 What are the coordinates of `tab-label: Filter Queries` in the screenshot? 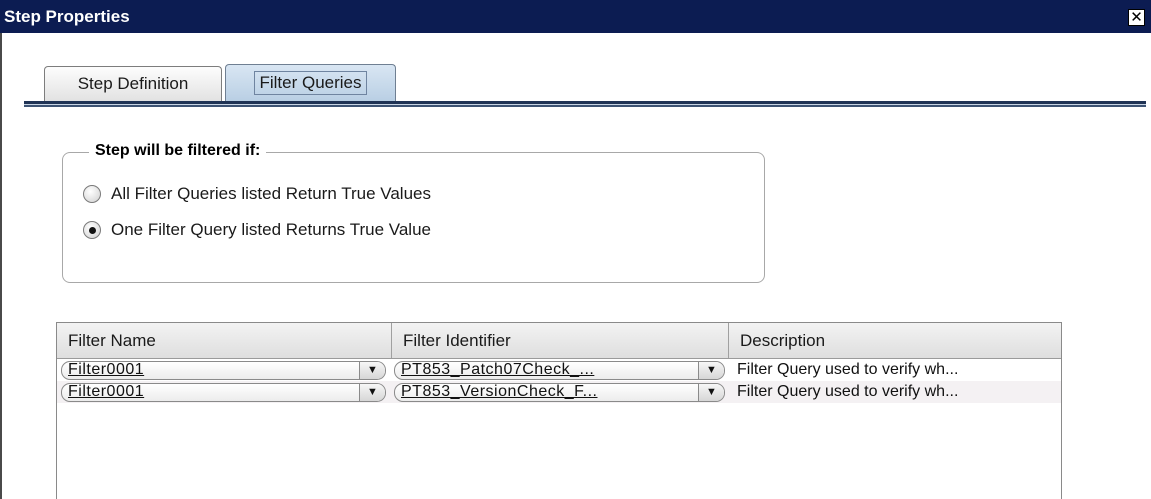 It's located at (310, 83).